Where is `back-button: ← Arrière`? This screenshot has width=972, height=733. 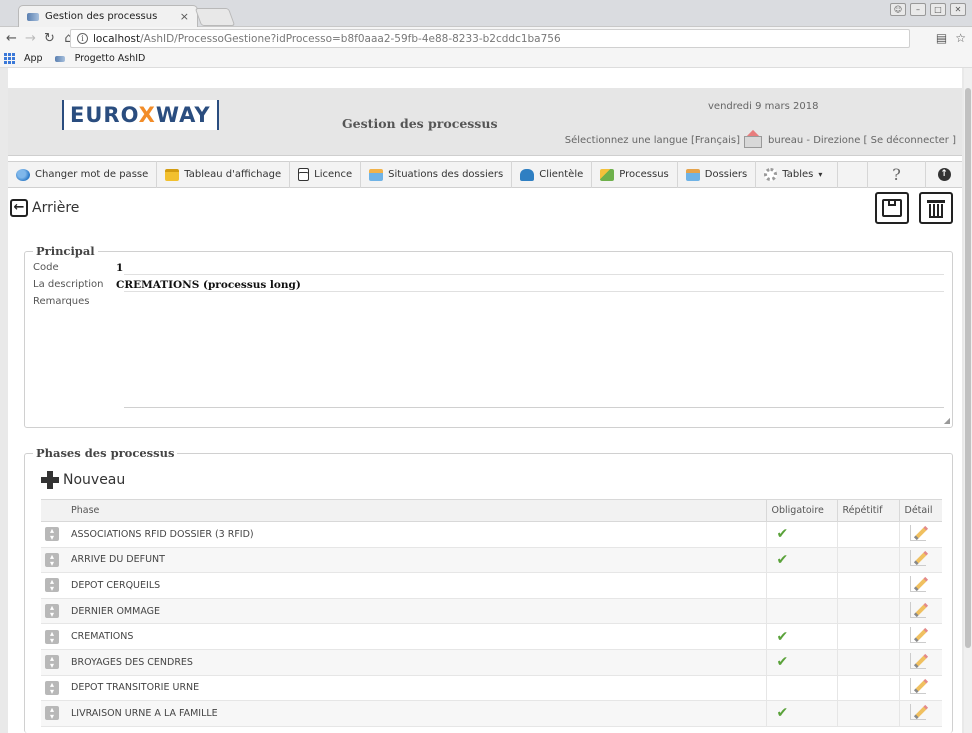 back-button: ← Arrière is located at coordinates (44, 208).